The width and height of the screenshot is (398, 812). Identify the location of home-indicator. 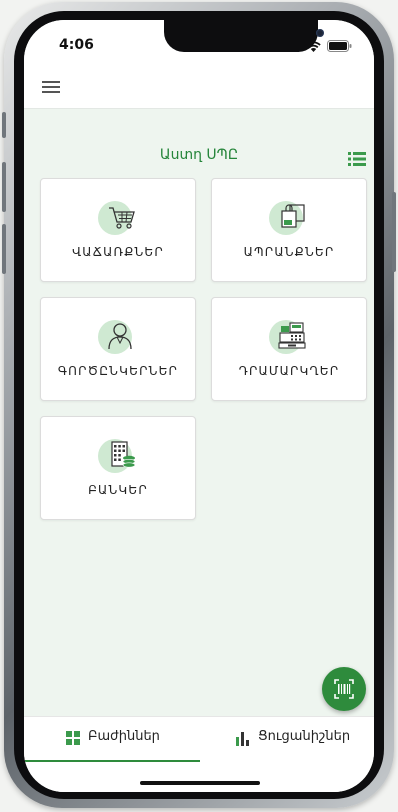
(200, 783).